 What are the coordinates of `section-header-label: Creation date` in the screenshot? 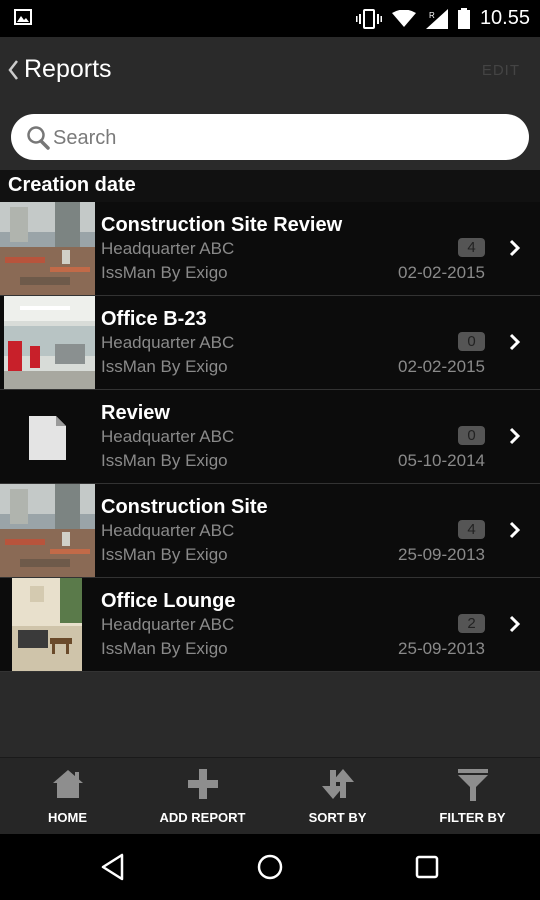 It's located at (72, 185).